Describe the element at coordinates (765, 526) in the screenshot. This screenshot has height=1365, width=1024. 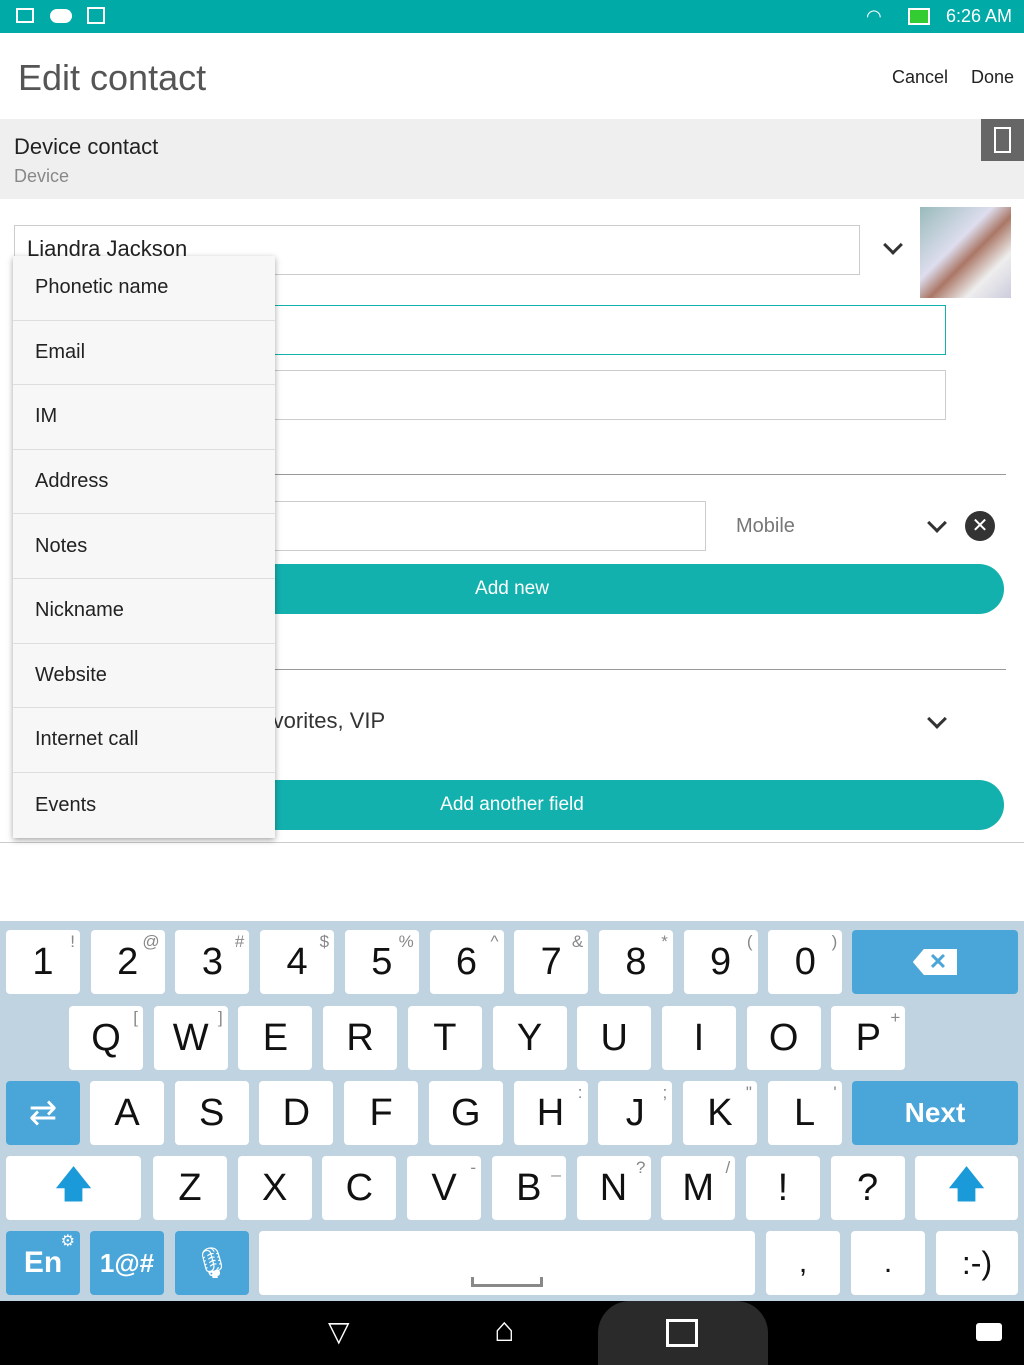
I see `phone-type-select: Mobile` at that location.